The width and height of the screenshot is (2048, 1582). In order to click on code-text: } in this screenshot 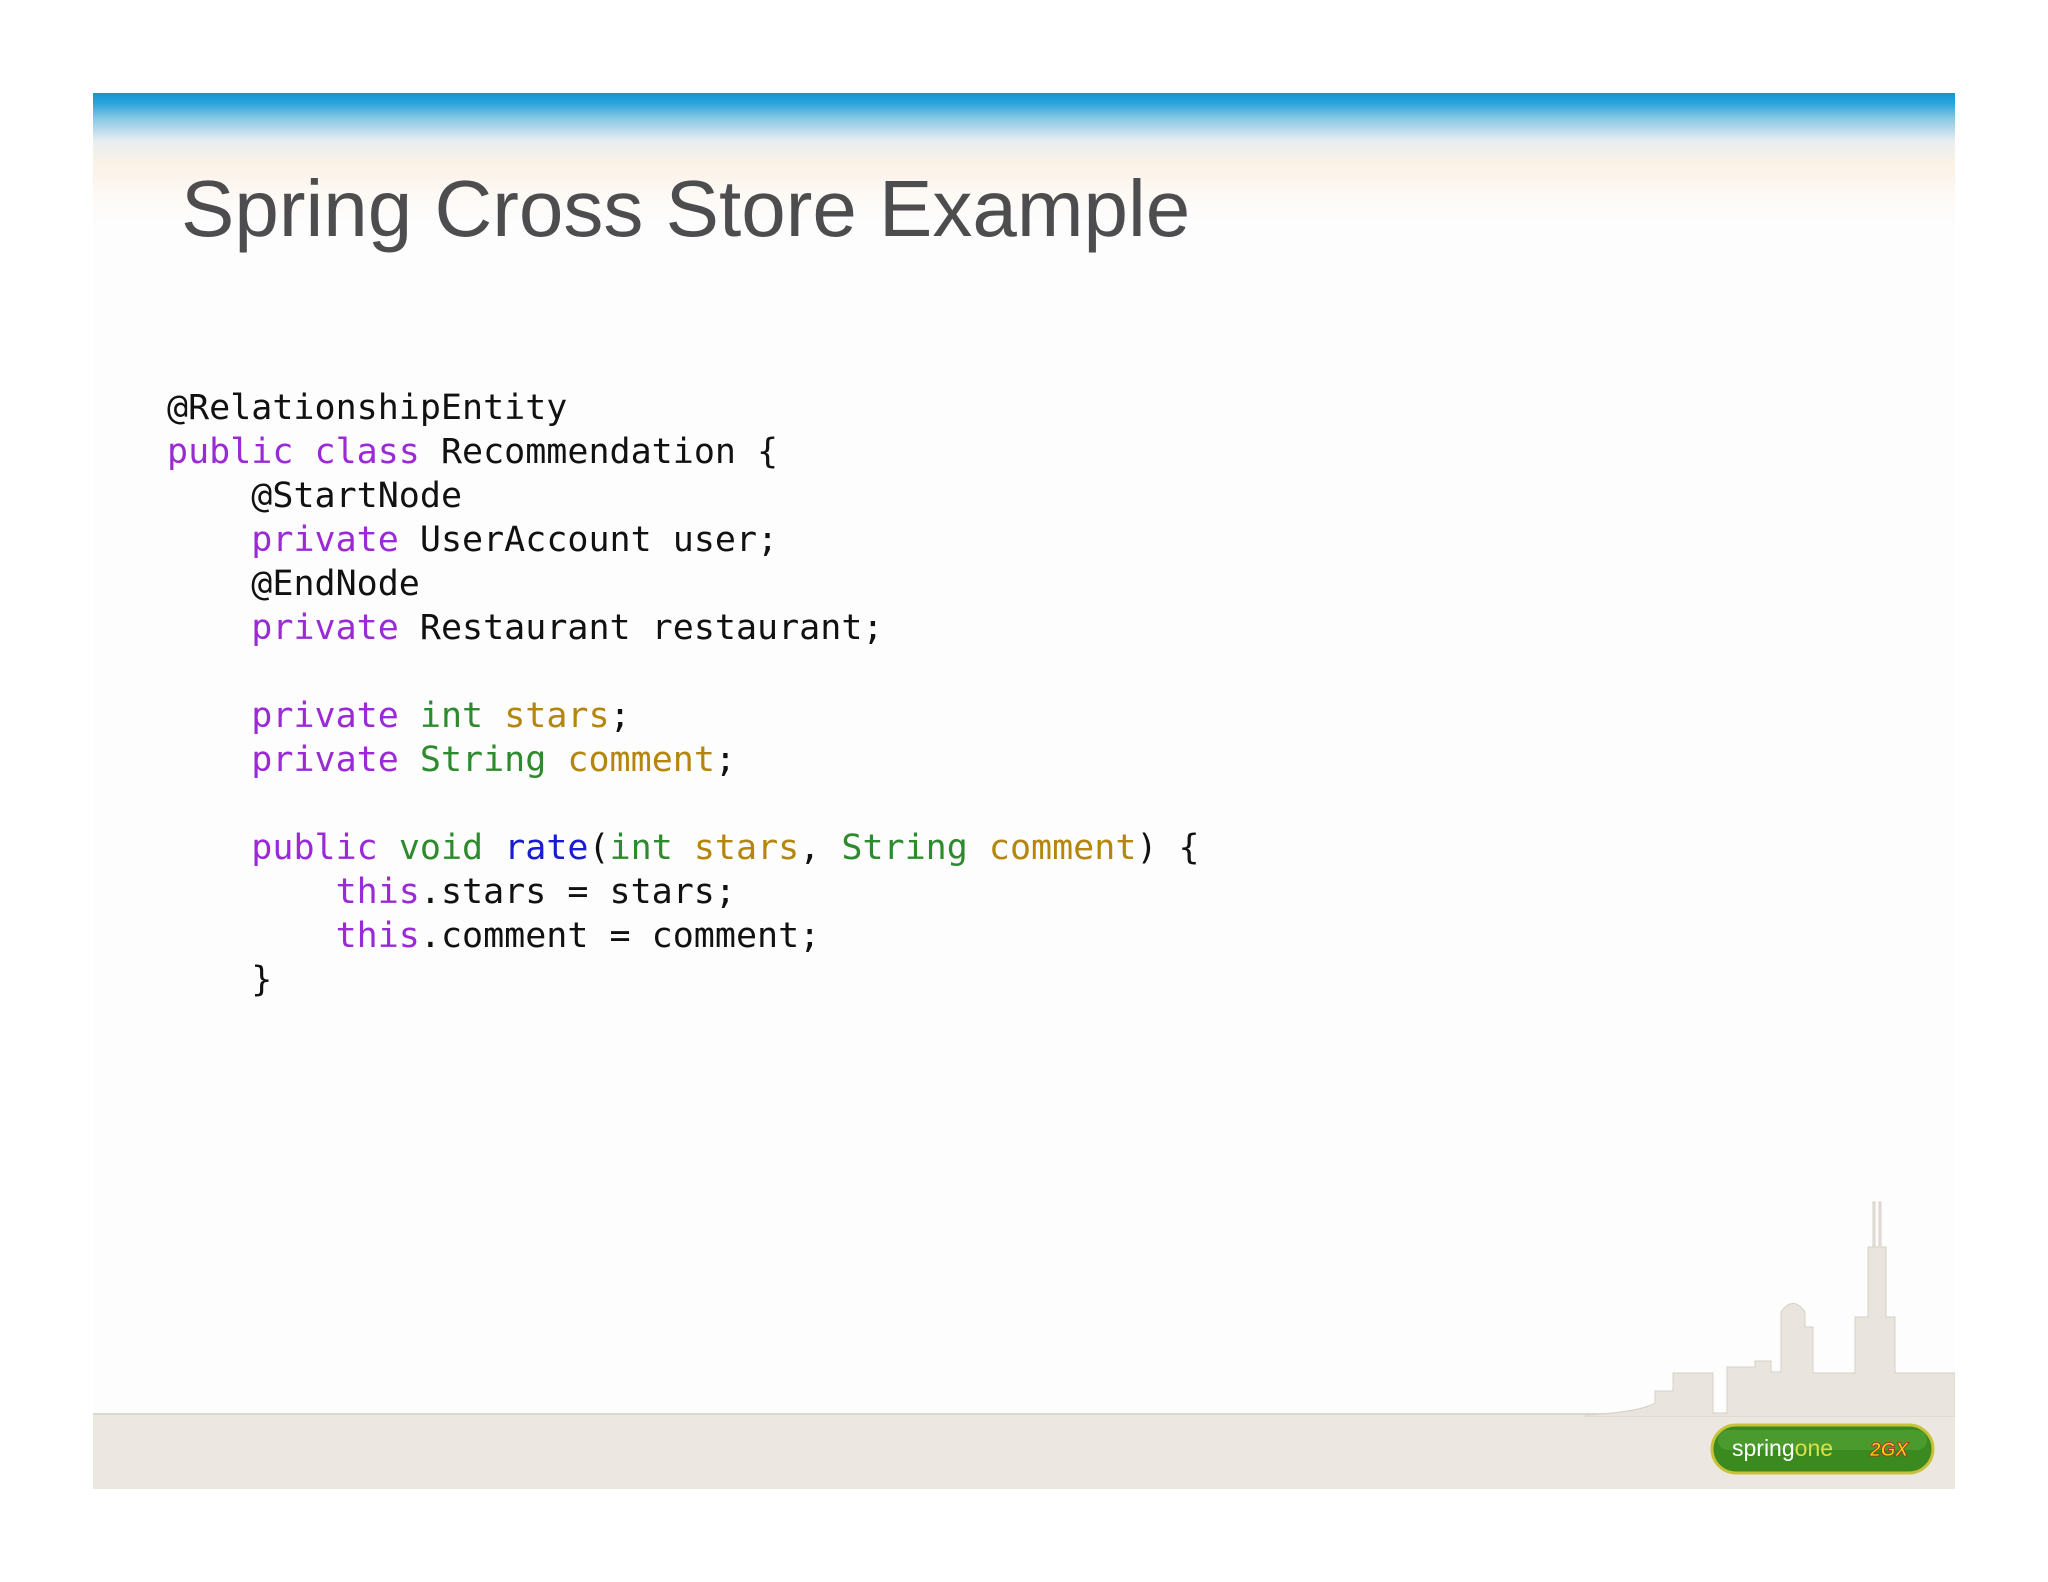, I will do `click(262, 980)`.